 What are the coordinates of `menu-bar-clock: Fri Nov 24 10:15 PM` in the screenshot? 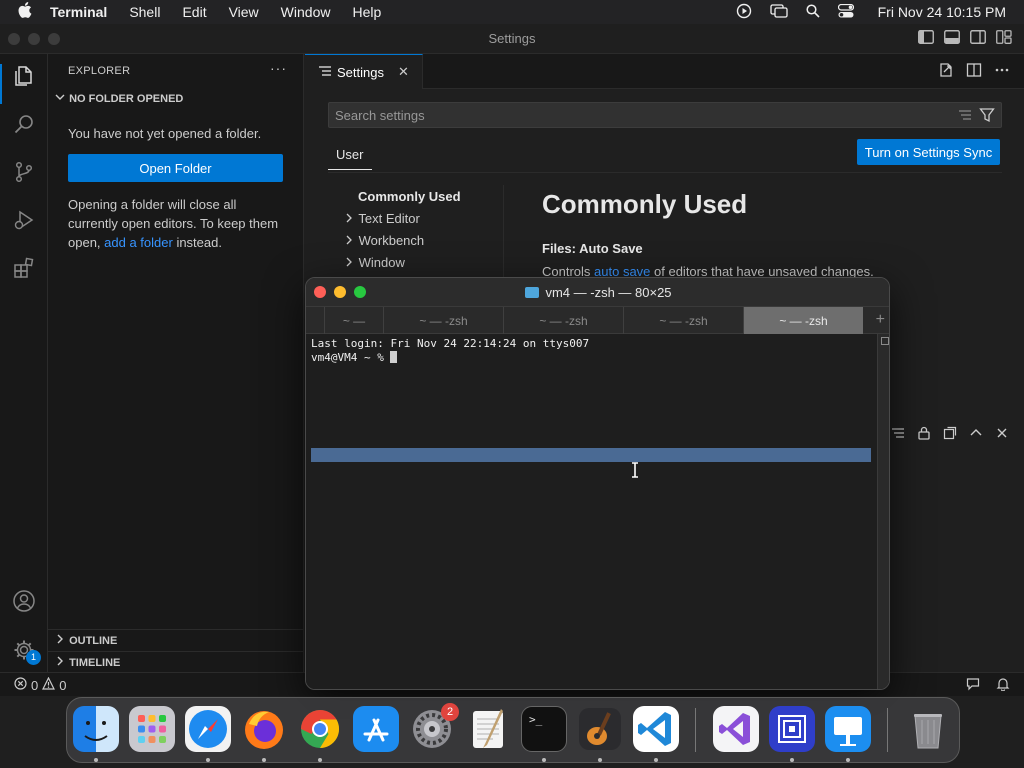 It's located at (942, 12).